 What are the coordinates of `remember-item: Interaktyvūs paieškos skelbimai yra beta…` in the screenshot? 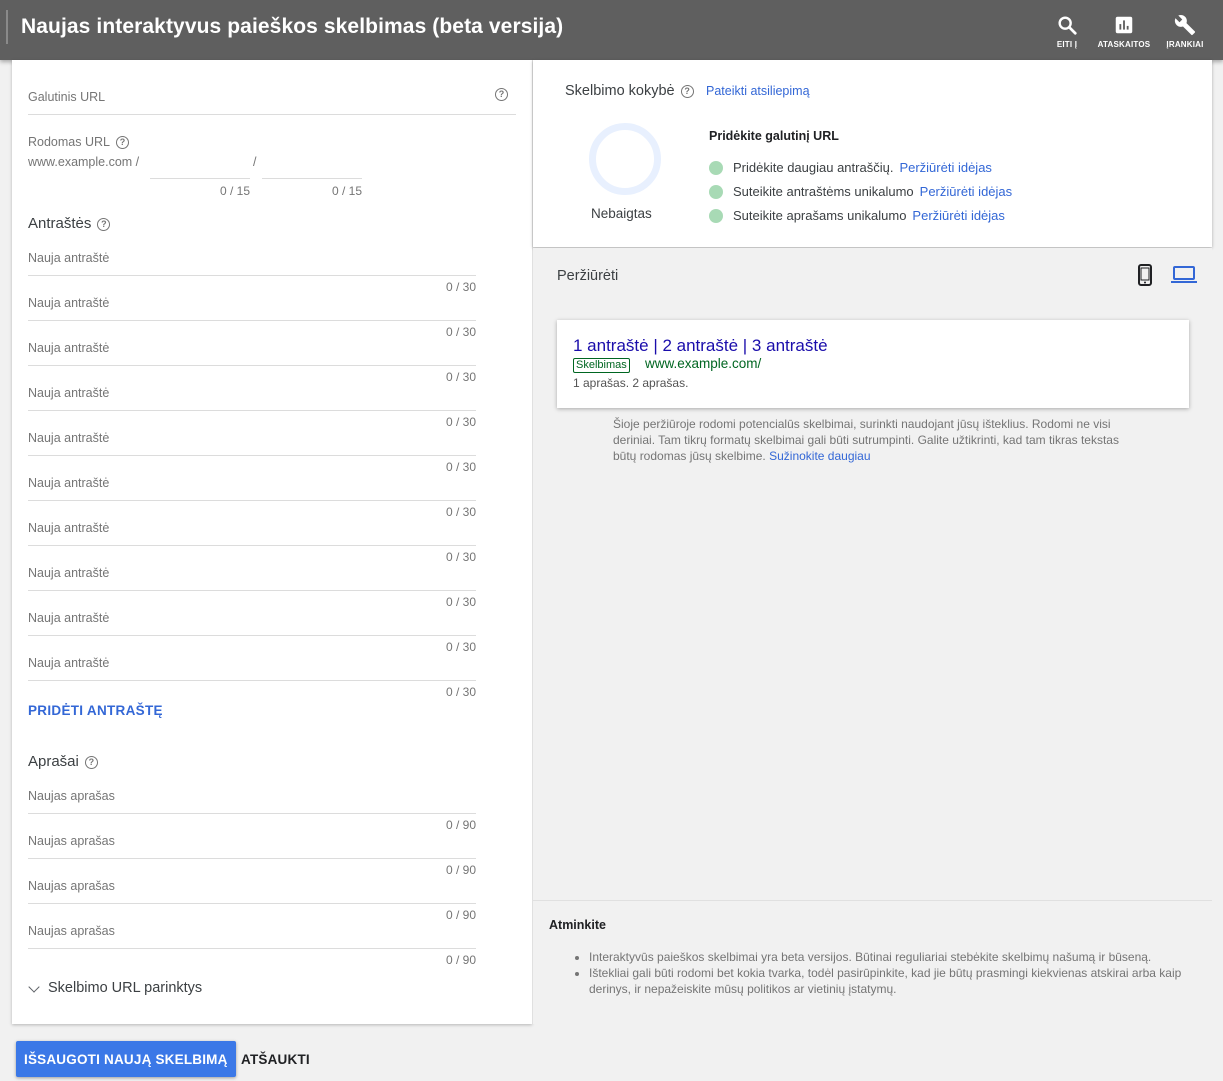 It's located at (889, 957).